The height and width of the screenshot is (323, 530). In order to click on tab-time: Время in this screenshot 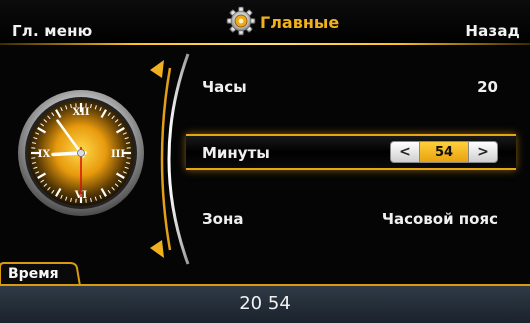, I will do `click(33, 274)`.